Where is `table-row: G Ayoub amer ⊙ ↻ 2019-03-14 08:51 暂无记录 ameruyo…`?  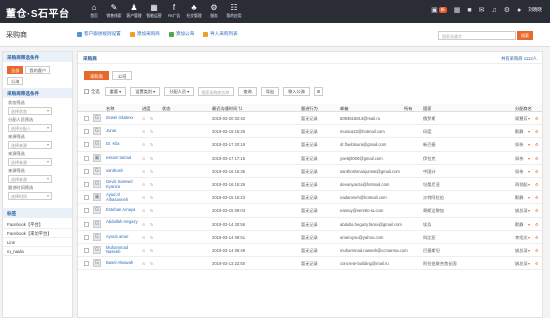 table-row: G Ayoub amer ⊙ ↻ 2019-03-14 08:51 暂无记录 ameruyo… is located at coordinates (310, 237).